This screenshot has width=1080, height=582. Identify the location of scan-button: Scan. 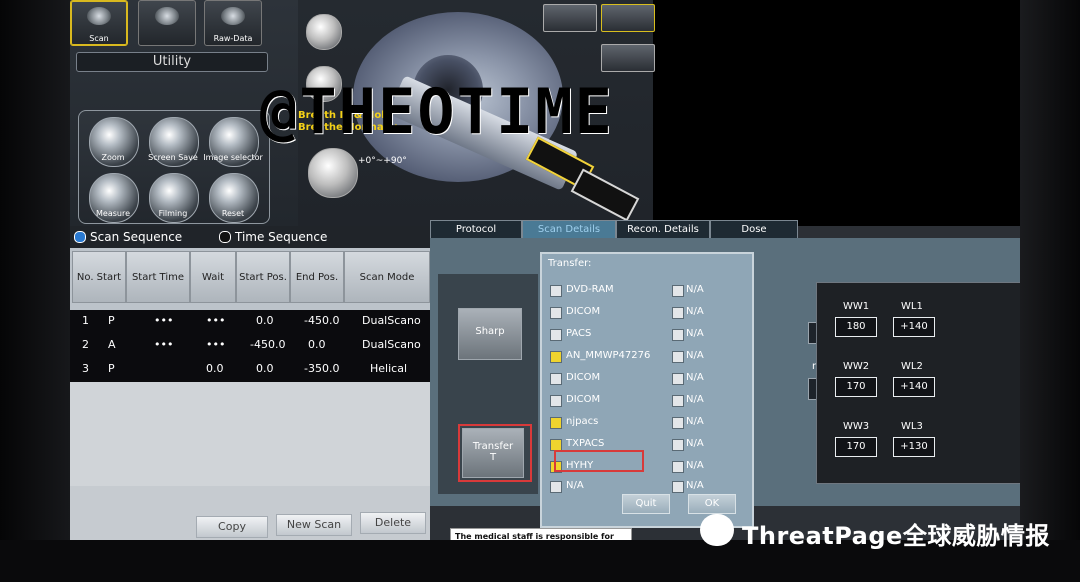
(99, 23).